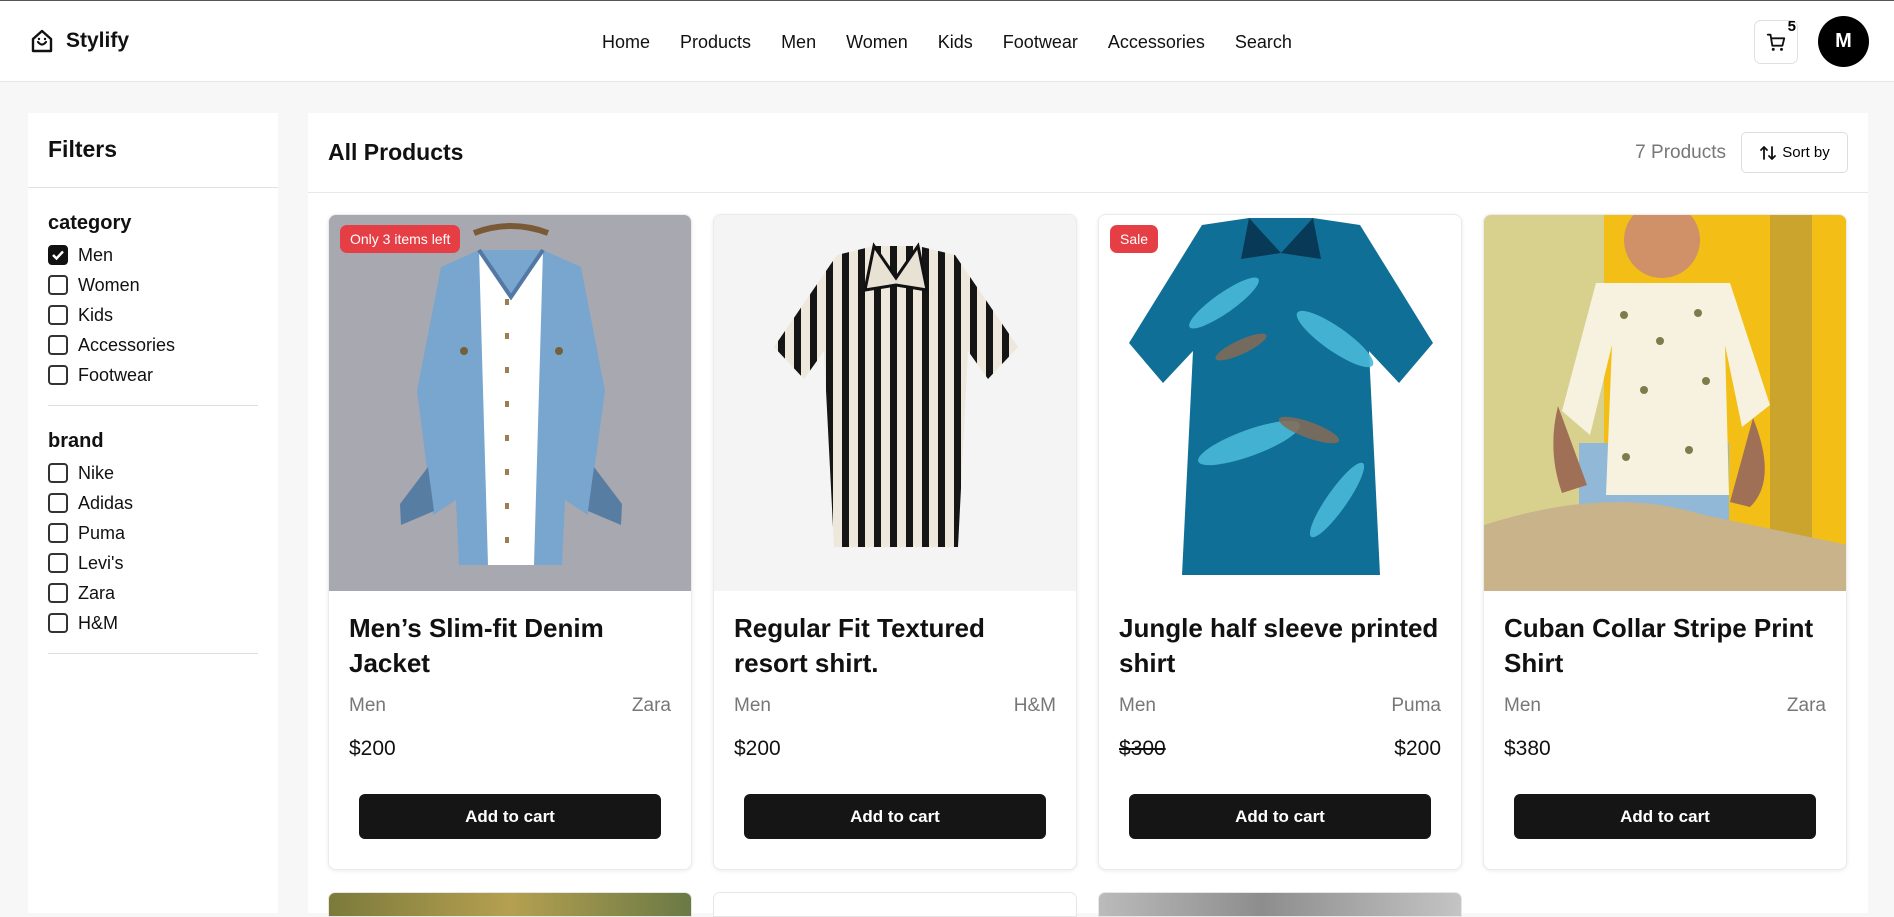 The height and width of the screenshot is (917, 1894). Describe the element at coordinates (877, 42) in the screenshot. I see `nav-women: Women` at that location.